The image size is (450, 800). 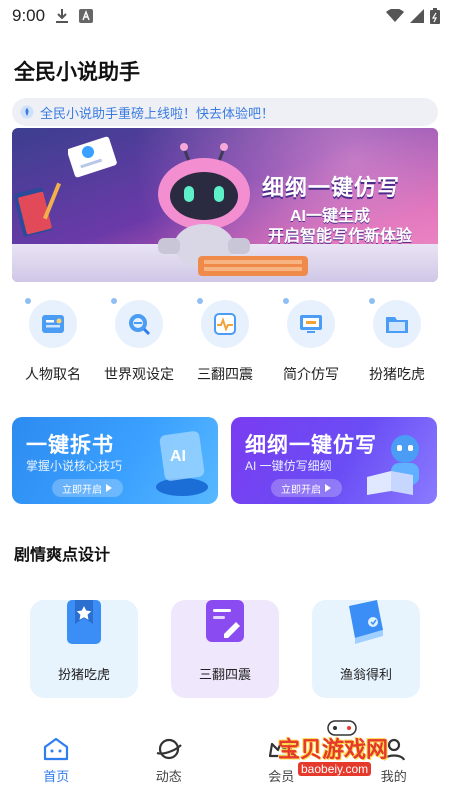 I want to click on watermark-title: 宝贝游戏网, so click(x=333, y=749).